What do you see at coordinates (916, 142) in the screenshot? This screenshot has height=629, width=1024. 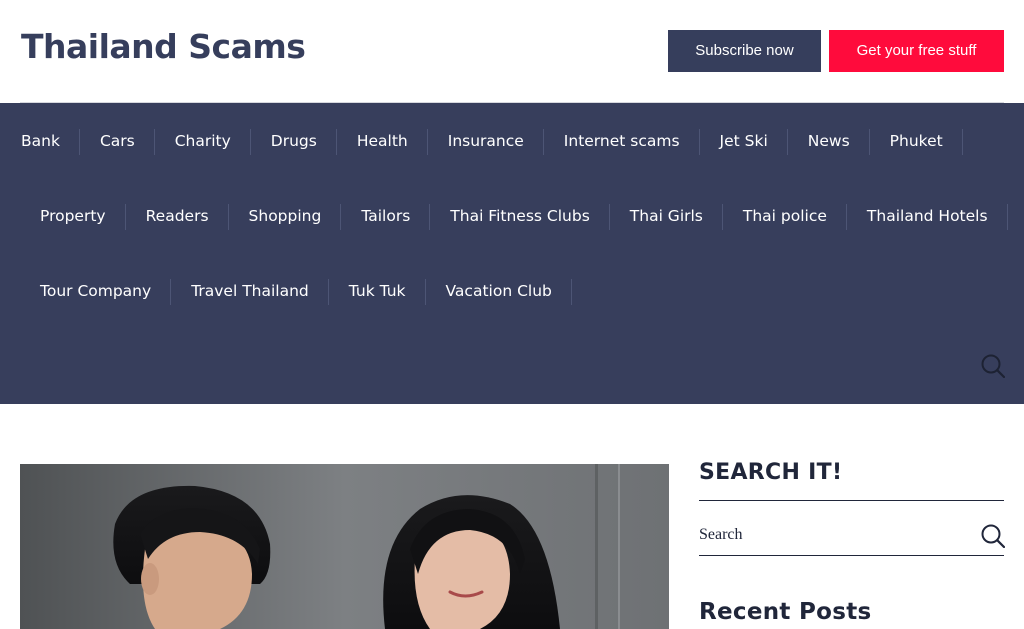 I see `nav-item-phuket: Phuket` at bounding box center [916, 142].